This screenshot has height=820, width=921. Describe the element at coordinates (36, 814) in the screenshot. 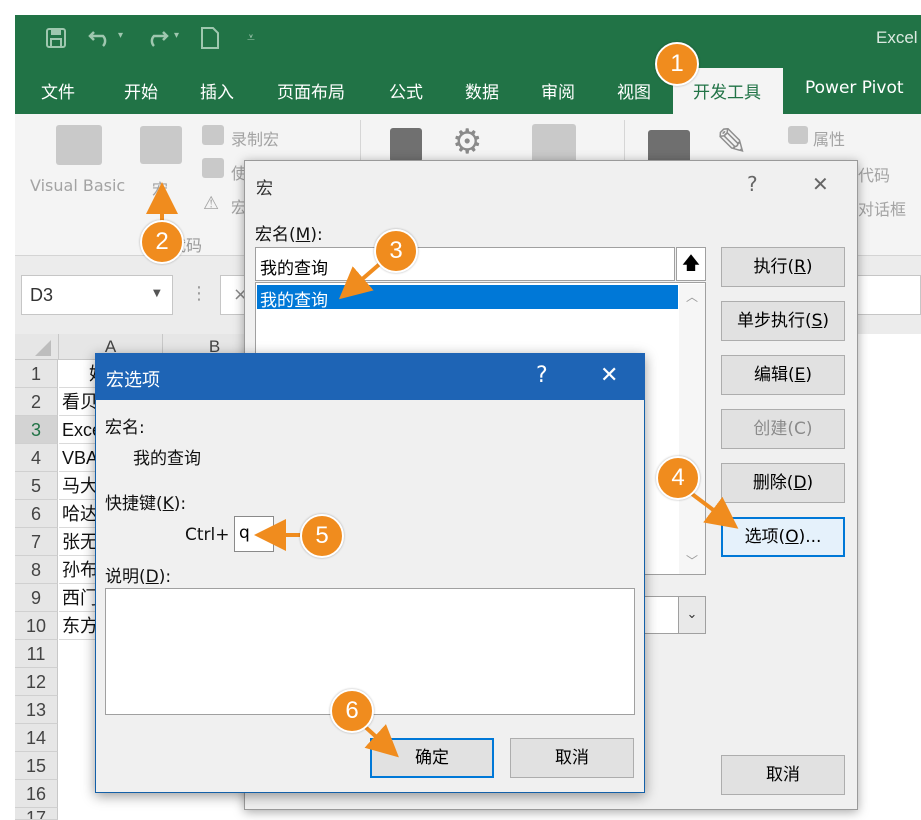

I see `row-header: 17` at that location.